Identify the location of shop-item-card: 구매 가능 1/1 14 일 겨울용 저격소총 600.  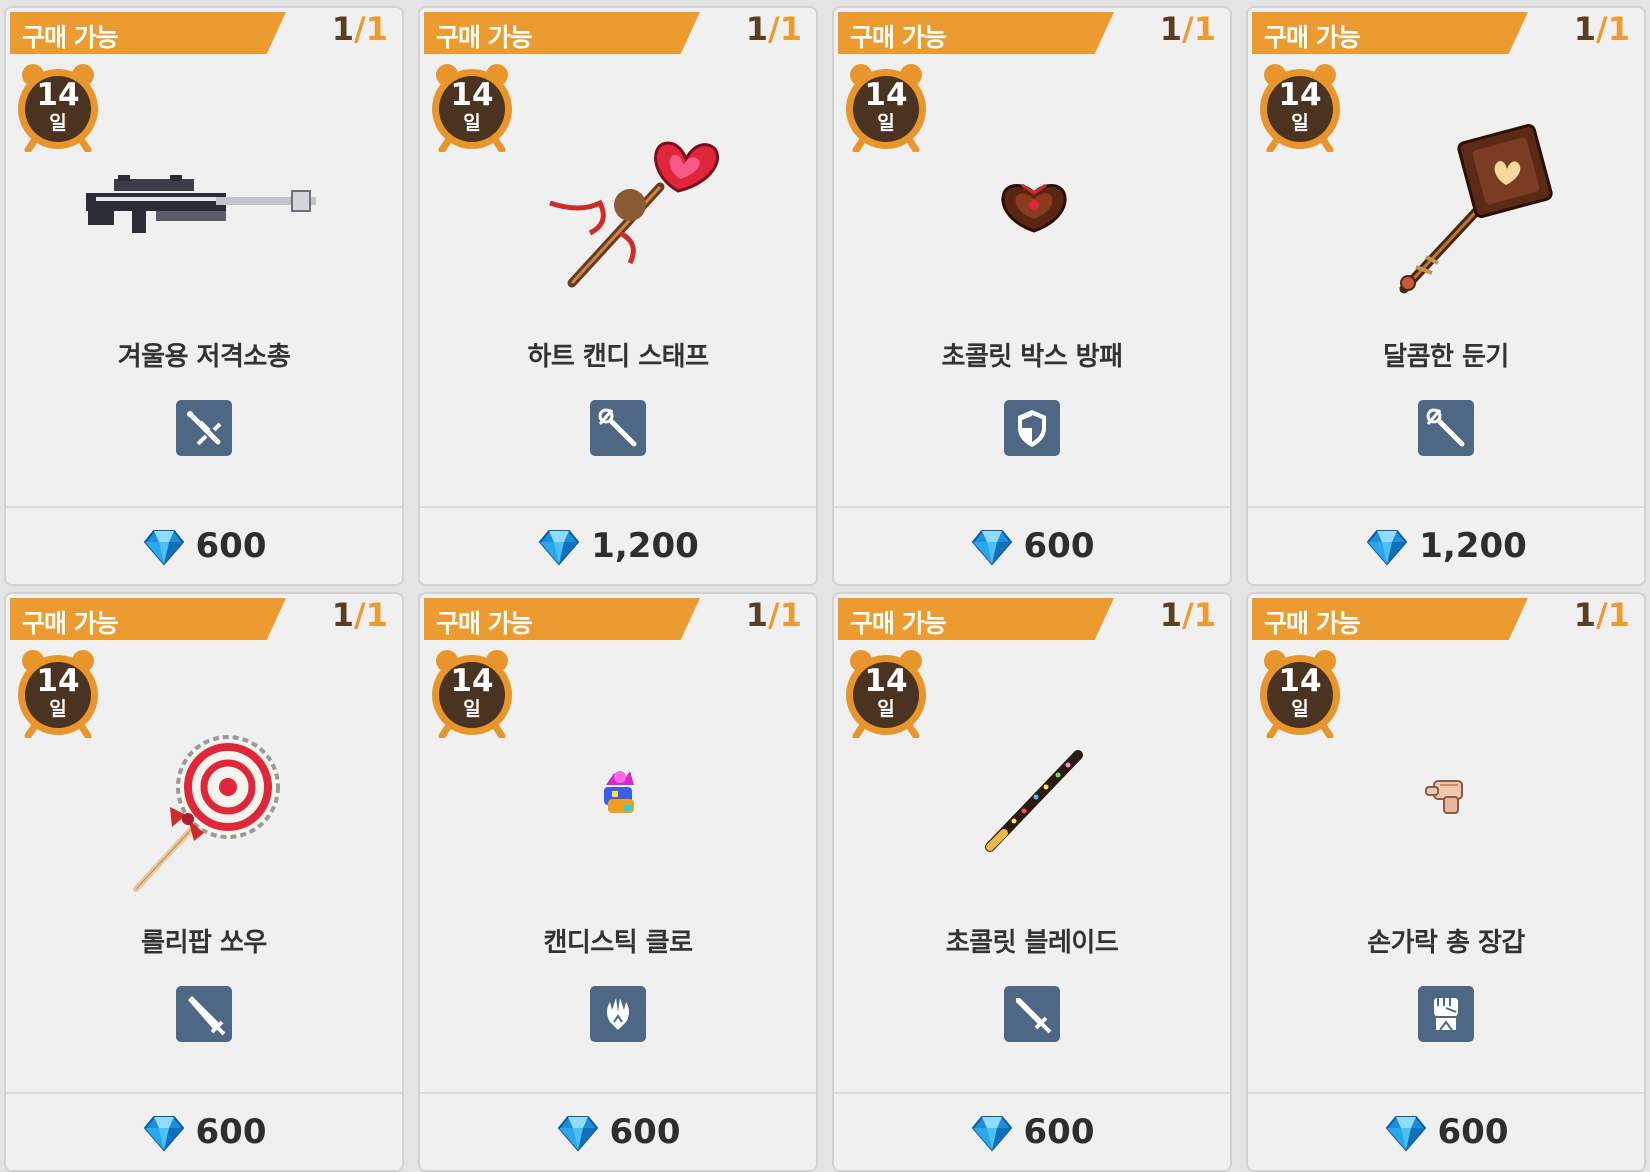
(204, 296).